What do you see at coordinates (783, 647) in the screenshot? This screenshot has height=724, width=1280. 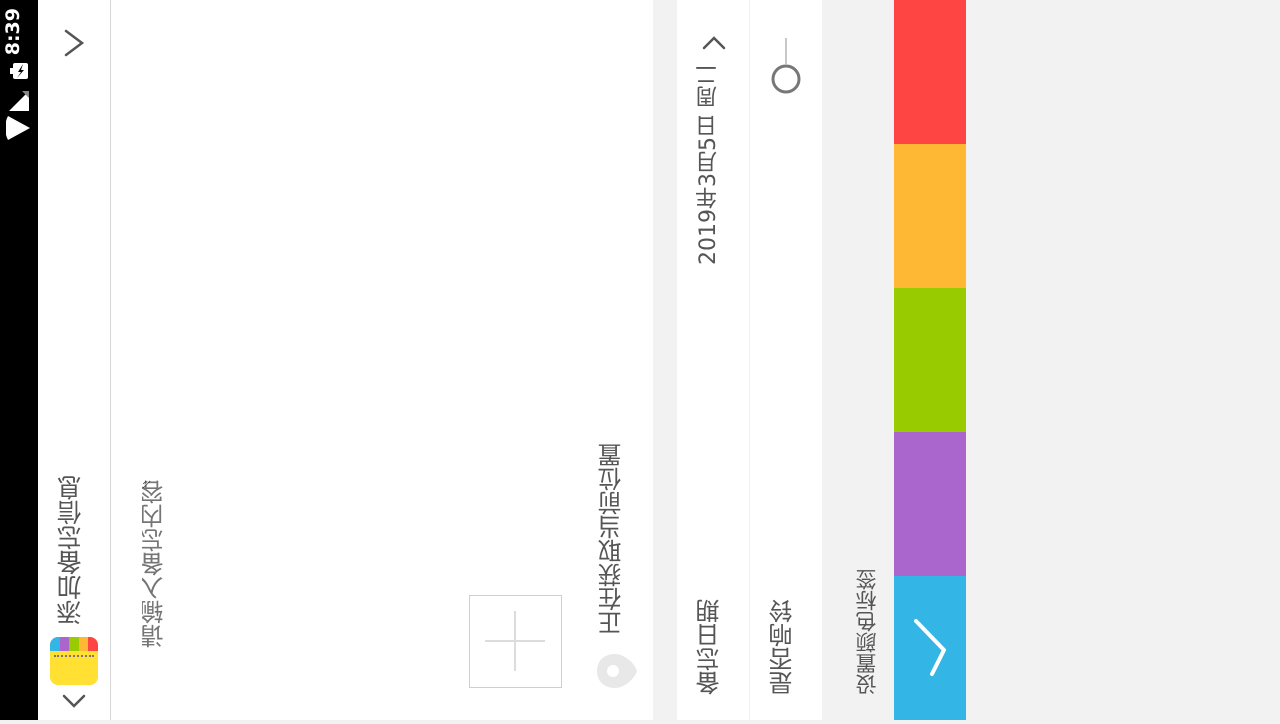 I see `ring-label: 是否响铃` at bounding box center [783, 647].